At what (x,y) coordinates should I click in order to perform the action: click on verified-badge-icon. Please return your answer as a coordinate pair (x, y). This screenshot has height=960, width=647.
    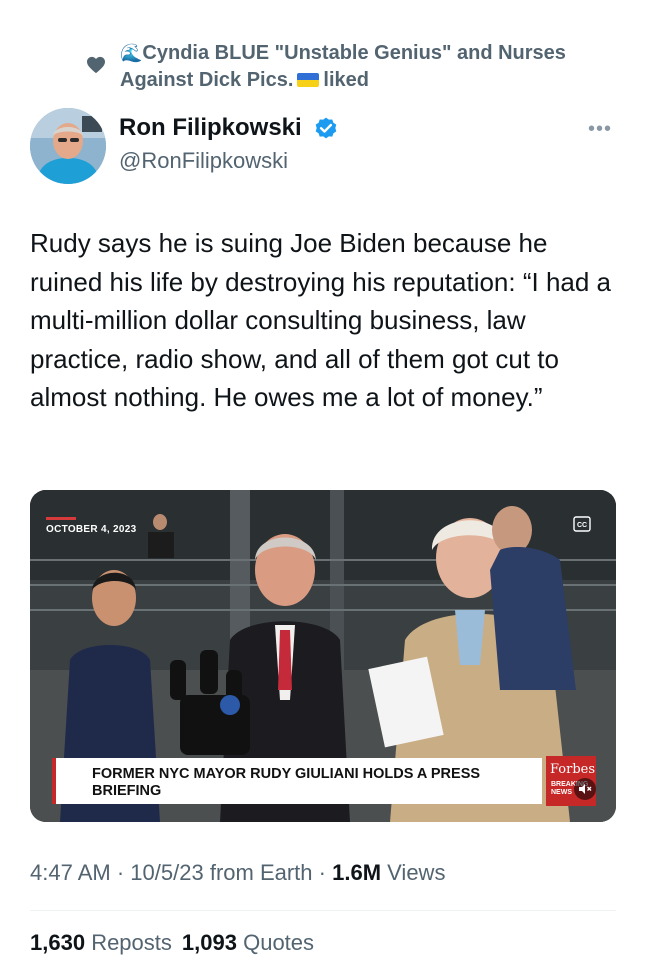
    Looking at the image, I should click on (326, 128).